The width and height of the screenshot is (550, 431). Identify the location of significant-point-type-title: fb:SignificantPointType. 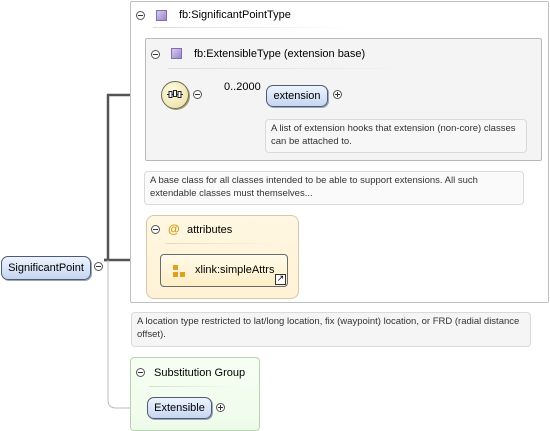
(235, 15).